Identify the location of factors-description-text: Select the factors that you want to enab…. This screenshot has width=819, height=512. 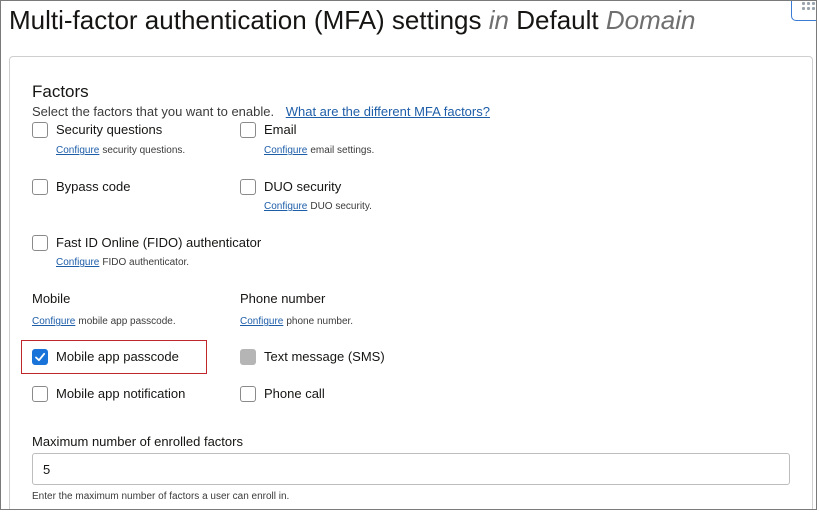
(153, 111).